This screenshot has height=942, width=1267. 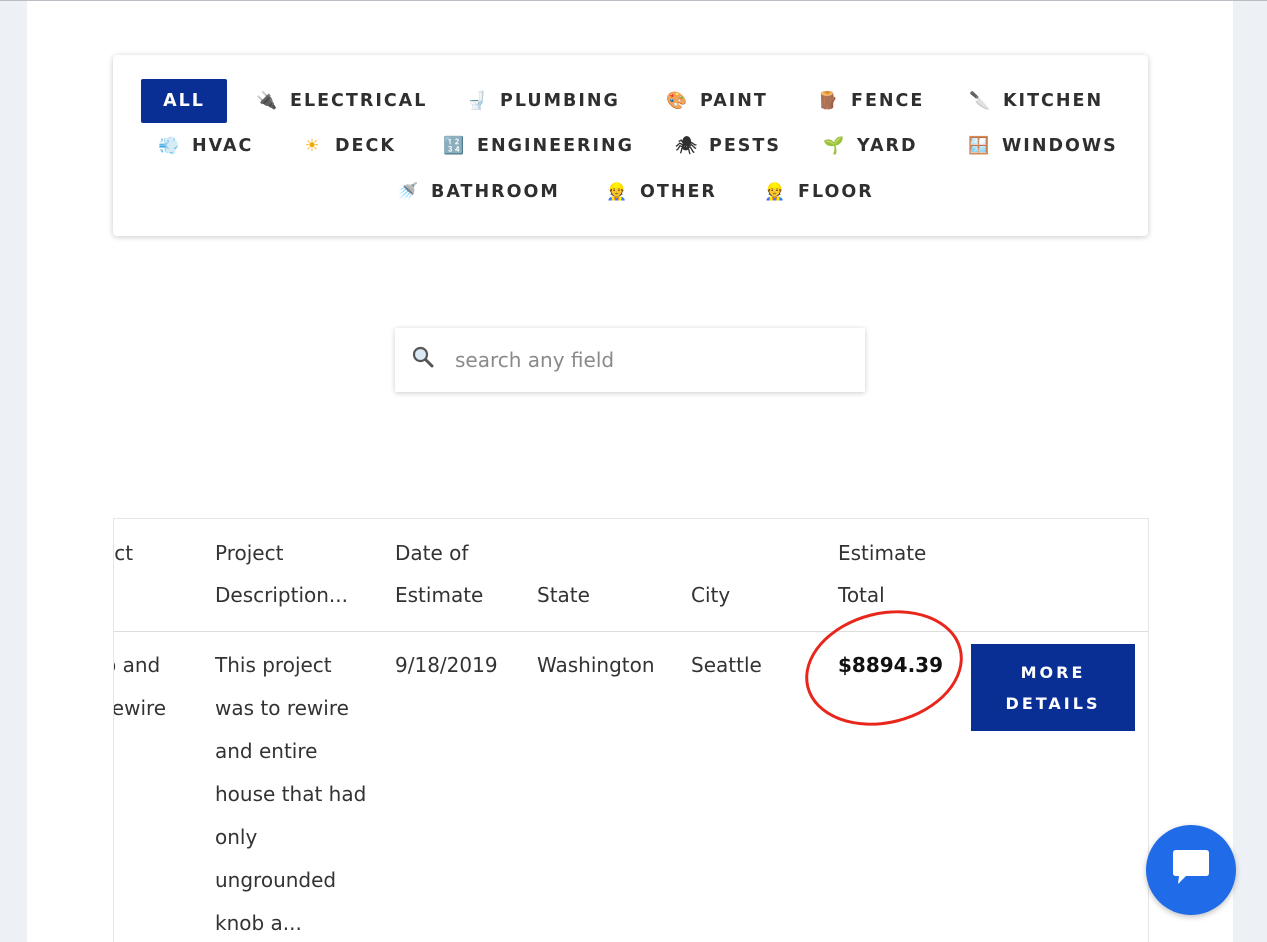 What do you see at coordinates (596, 665) in the screenshot?
I see `cell-state: Washington` at bounding box center [596, 665].